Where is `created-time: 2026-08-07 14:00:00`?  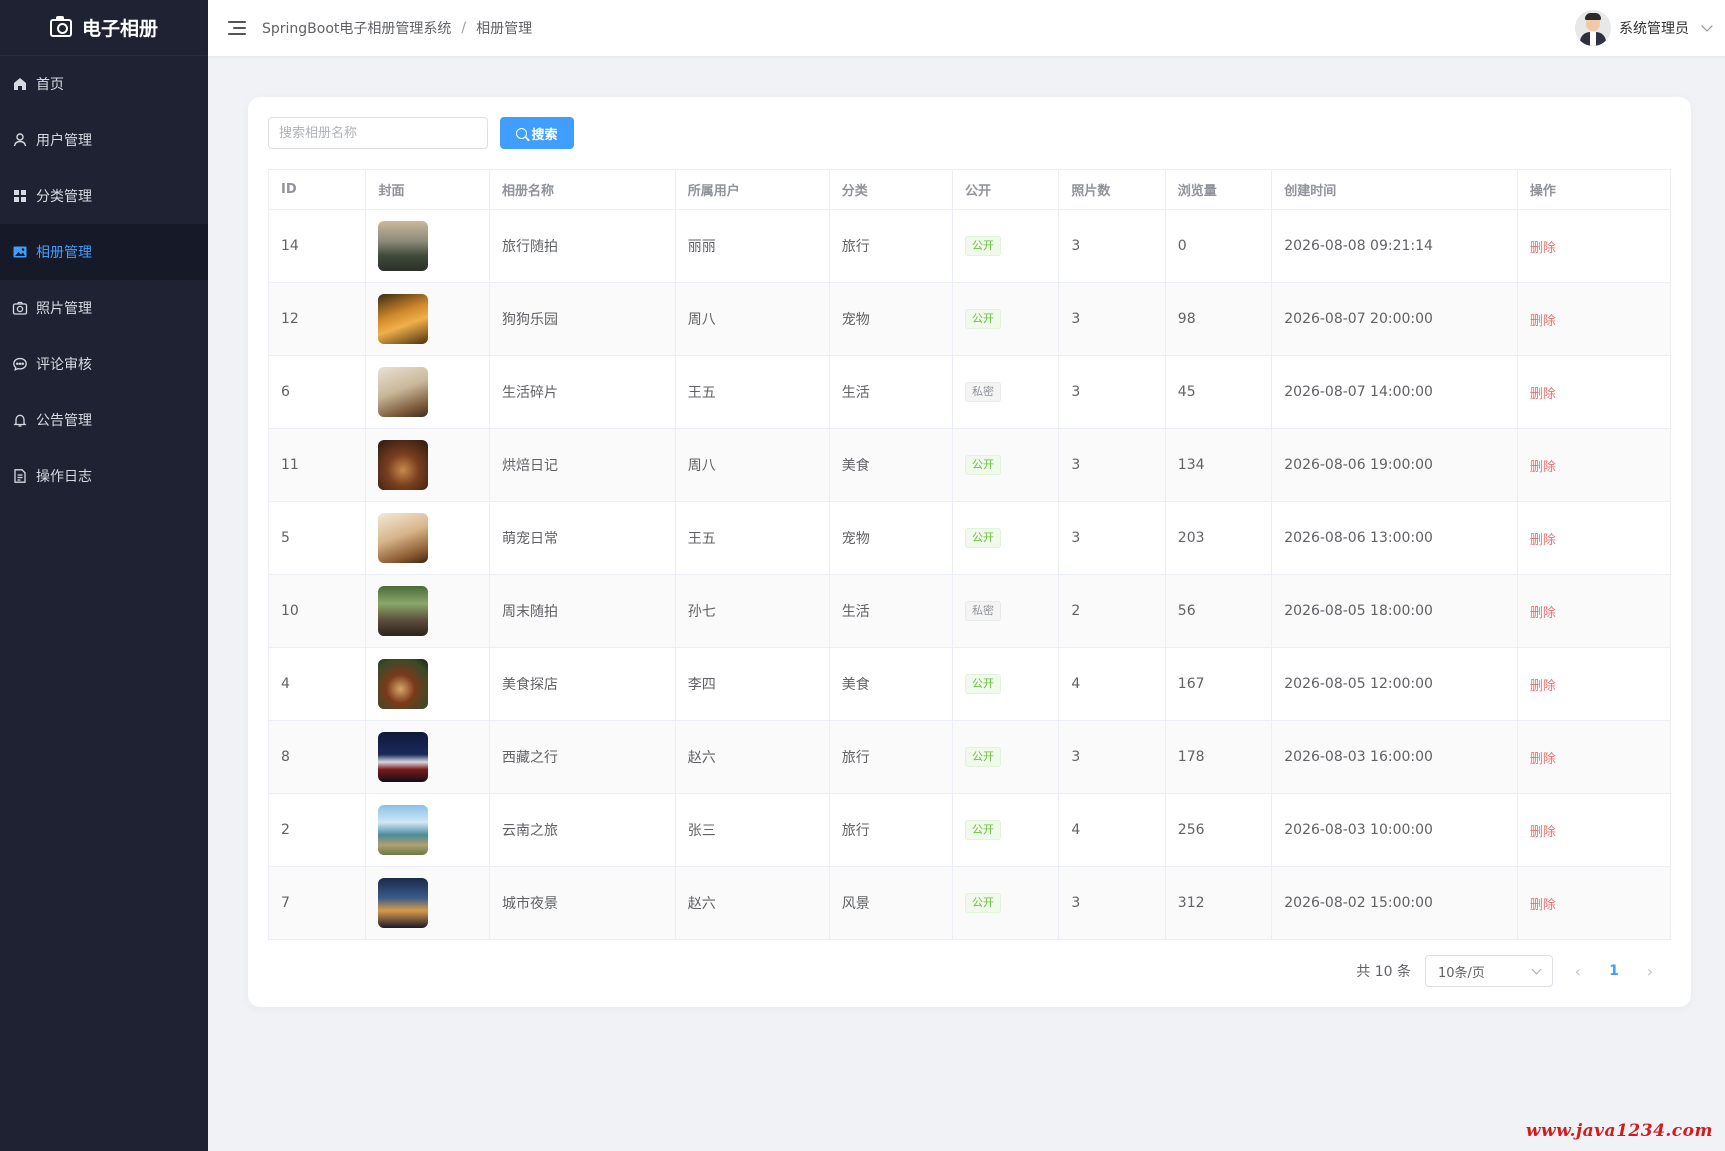
created-time: 2026-08-07 14:00:00 is located at coordinates (1394, 392).